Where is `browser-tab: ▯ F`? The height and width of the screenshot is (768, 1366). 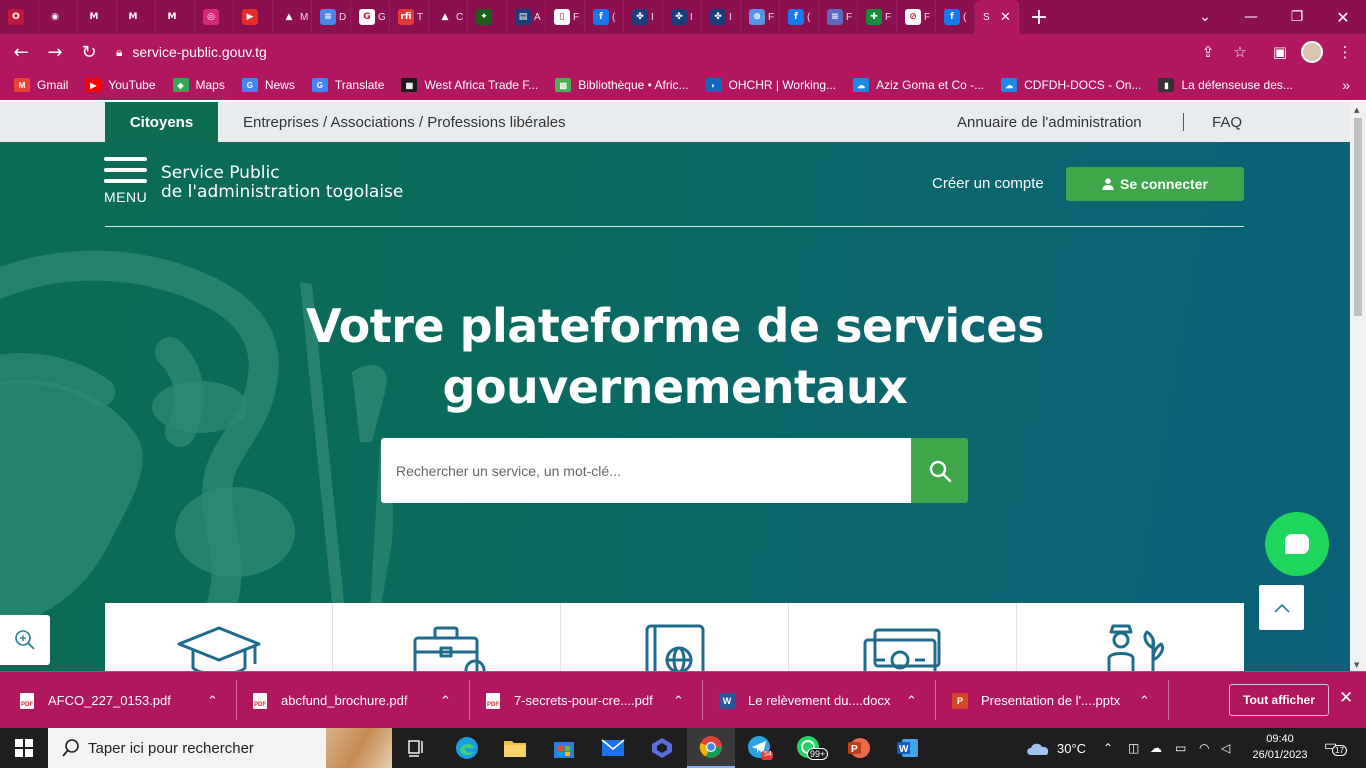
browser-tab: ▯ F is located at coordinates (565, 17).